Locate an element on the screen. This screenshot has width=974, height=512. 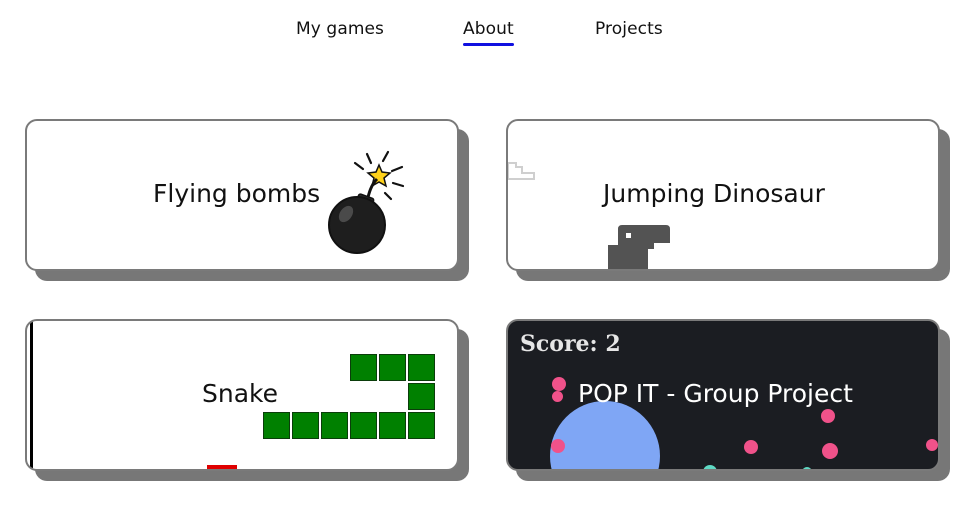
game-card-jumping-dinosaur: Jumping Dinosaur is located at coordinates (728, 200).